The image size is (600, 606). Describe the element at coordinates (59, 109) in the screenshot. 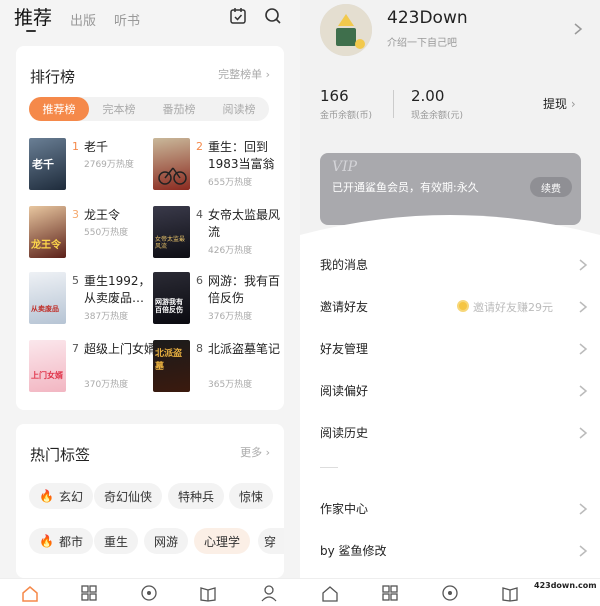

I see `segment-recommend: 推荐榜` at that location.